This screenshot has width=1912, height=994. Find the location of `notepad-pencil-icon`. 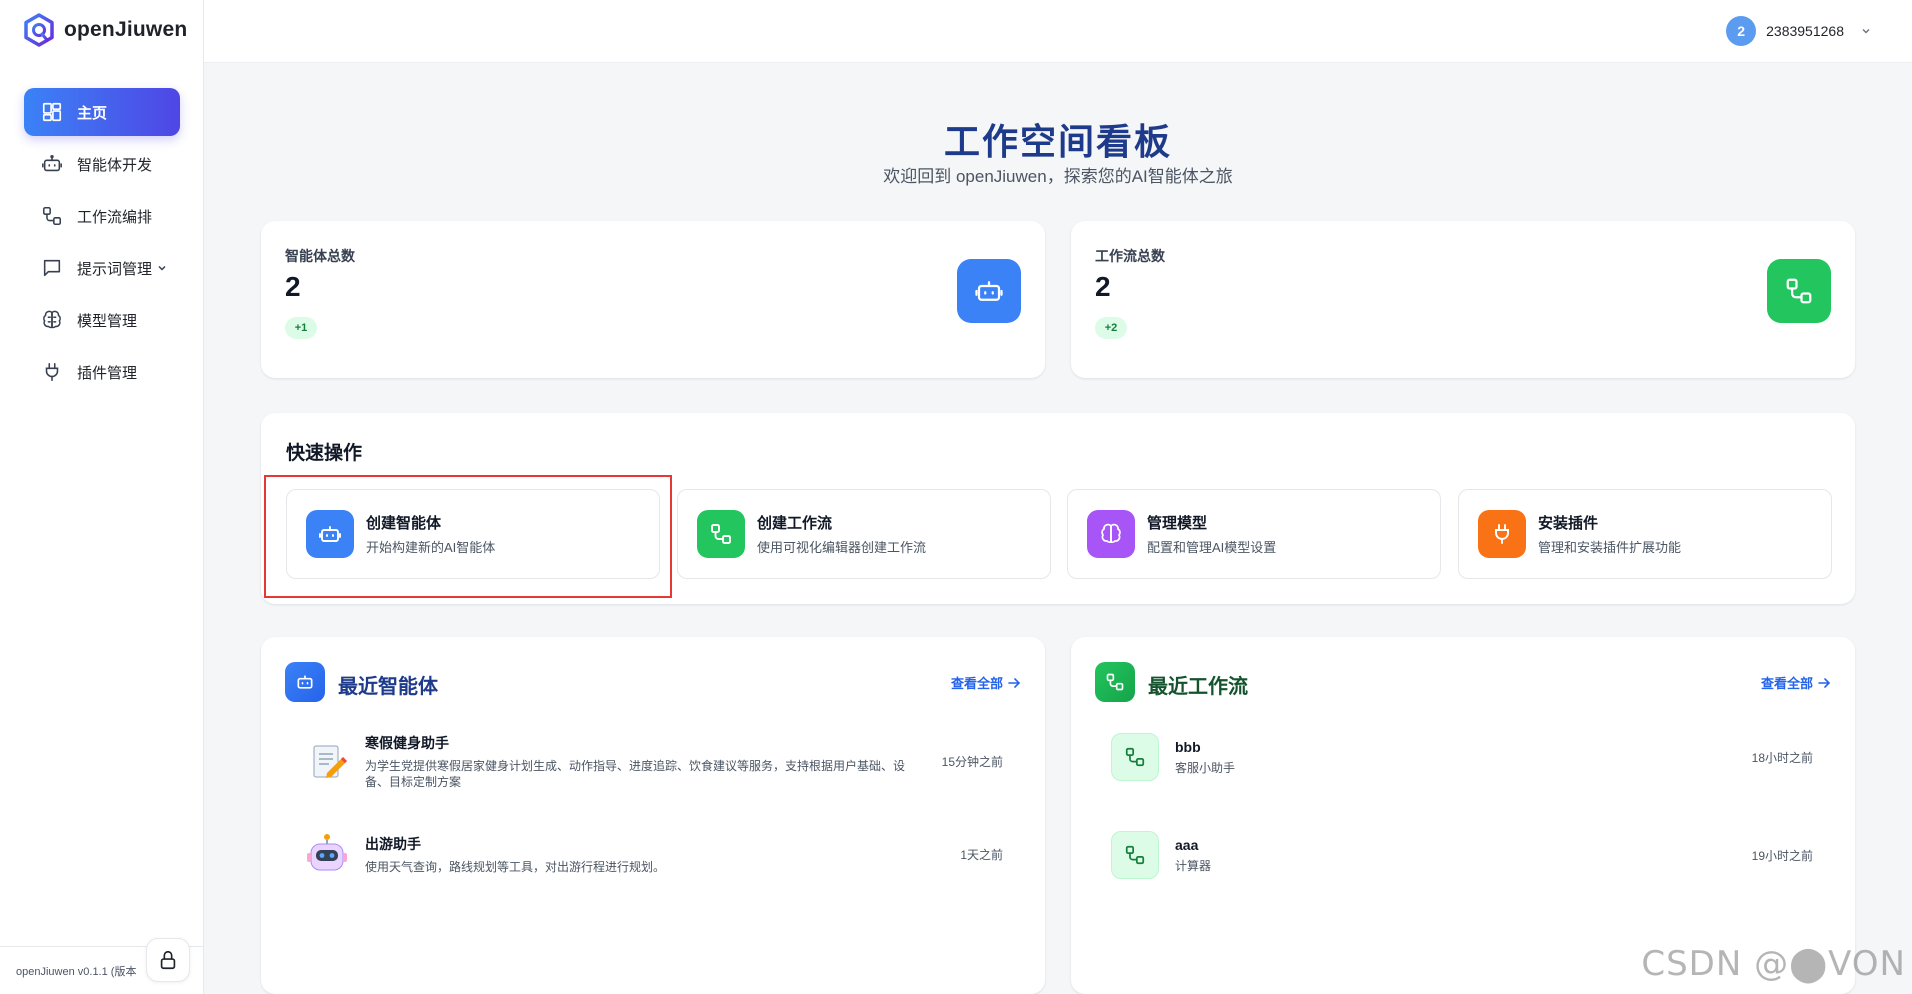

notepad-pencil-icon is located at coordinates (330, 761).